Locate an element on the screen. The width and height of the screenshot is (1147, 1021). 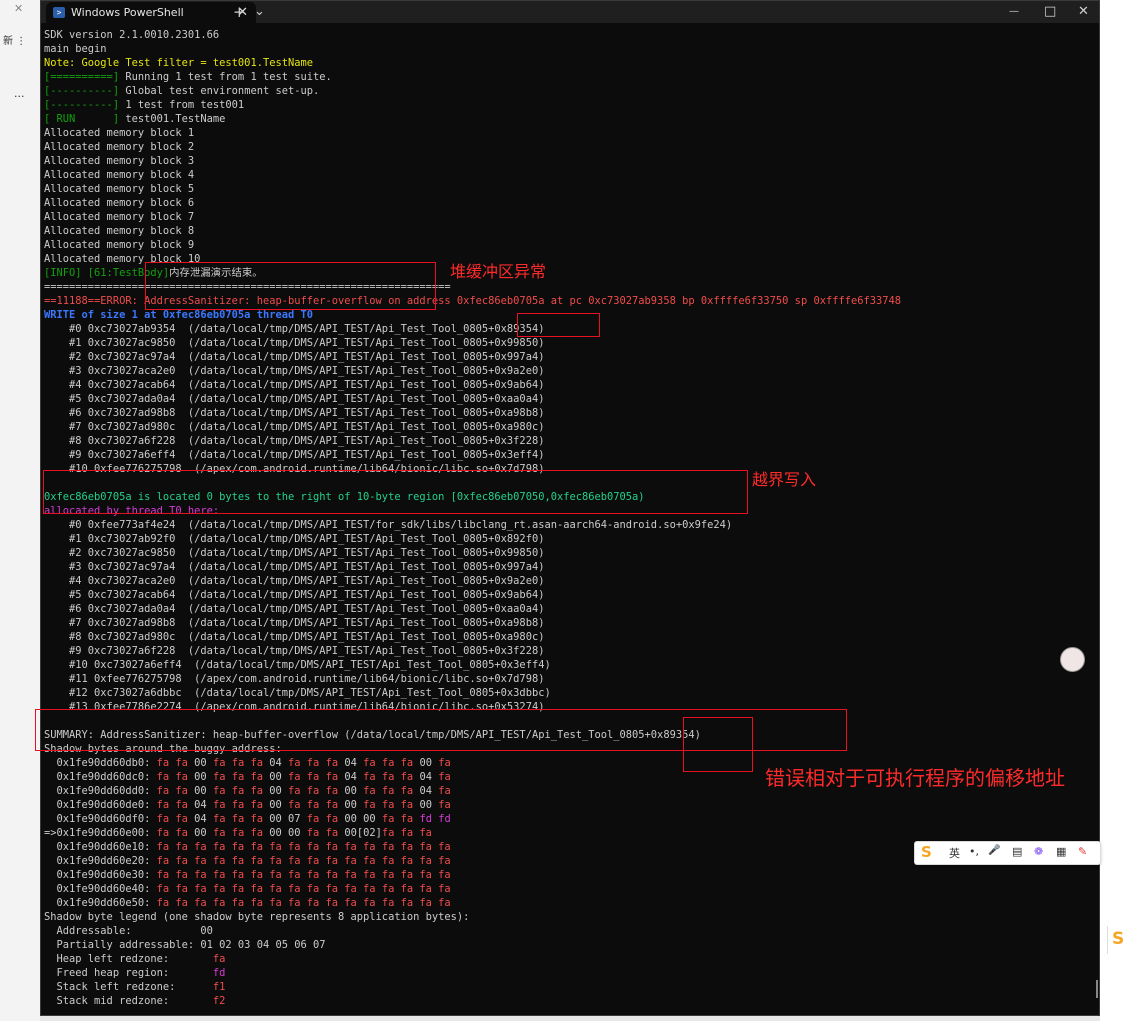
terminal-line: SDK version 2.1.0010.2301.66 is located at coordinates (564, 35).